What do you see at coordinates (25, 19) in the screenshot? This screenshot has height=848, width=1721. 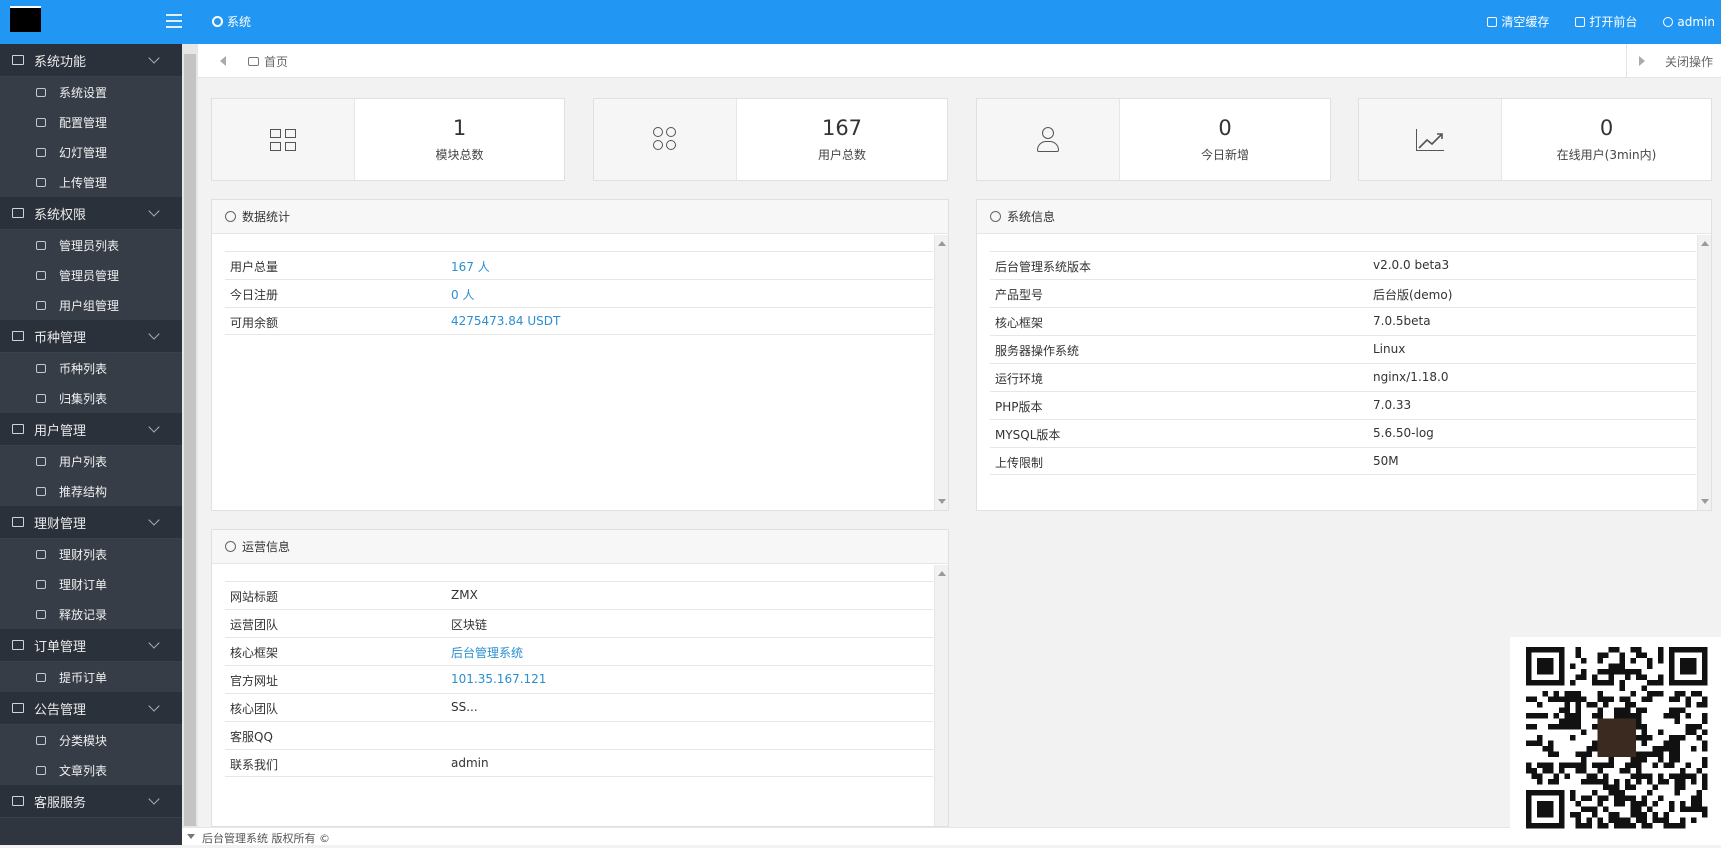 I see `logo` at bounding box center [25, 19].